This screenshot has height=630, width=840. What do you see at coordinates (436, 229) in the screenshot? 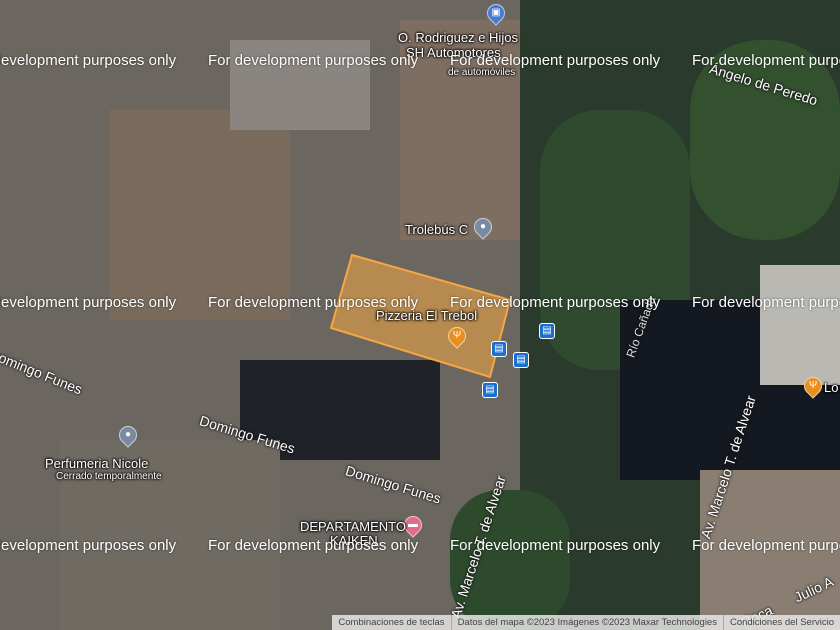
I see `place-label: Trolebús C` at bounding box center [436, 229].